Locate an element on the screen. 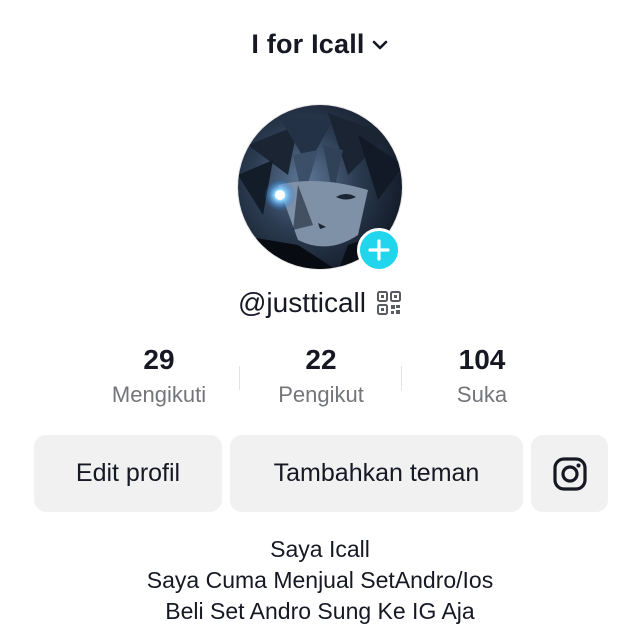 This screenshot has width=640, height=640. following-count: 29 is located at coordinates (159, 359).